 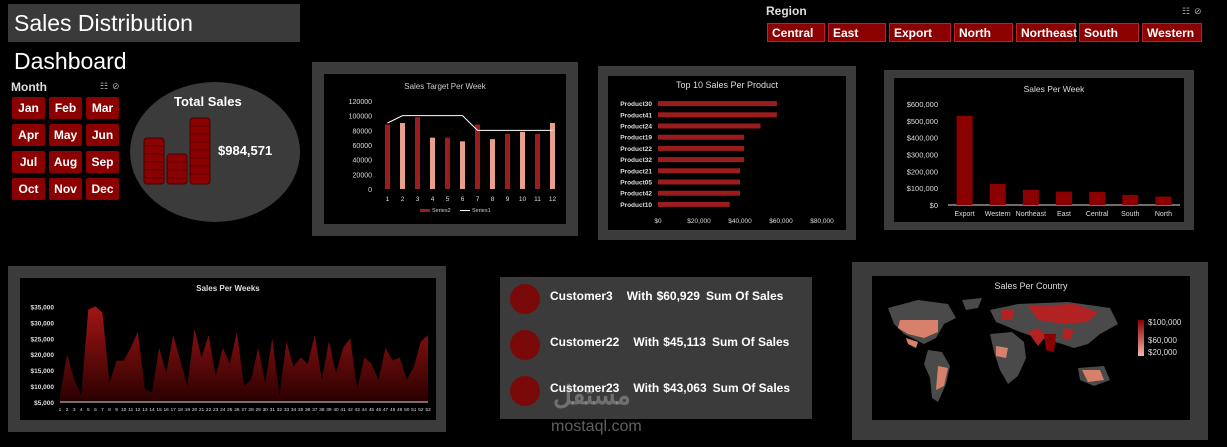 I want to click on x-tick-label: 2, so click(x=403, y=199).